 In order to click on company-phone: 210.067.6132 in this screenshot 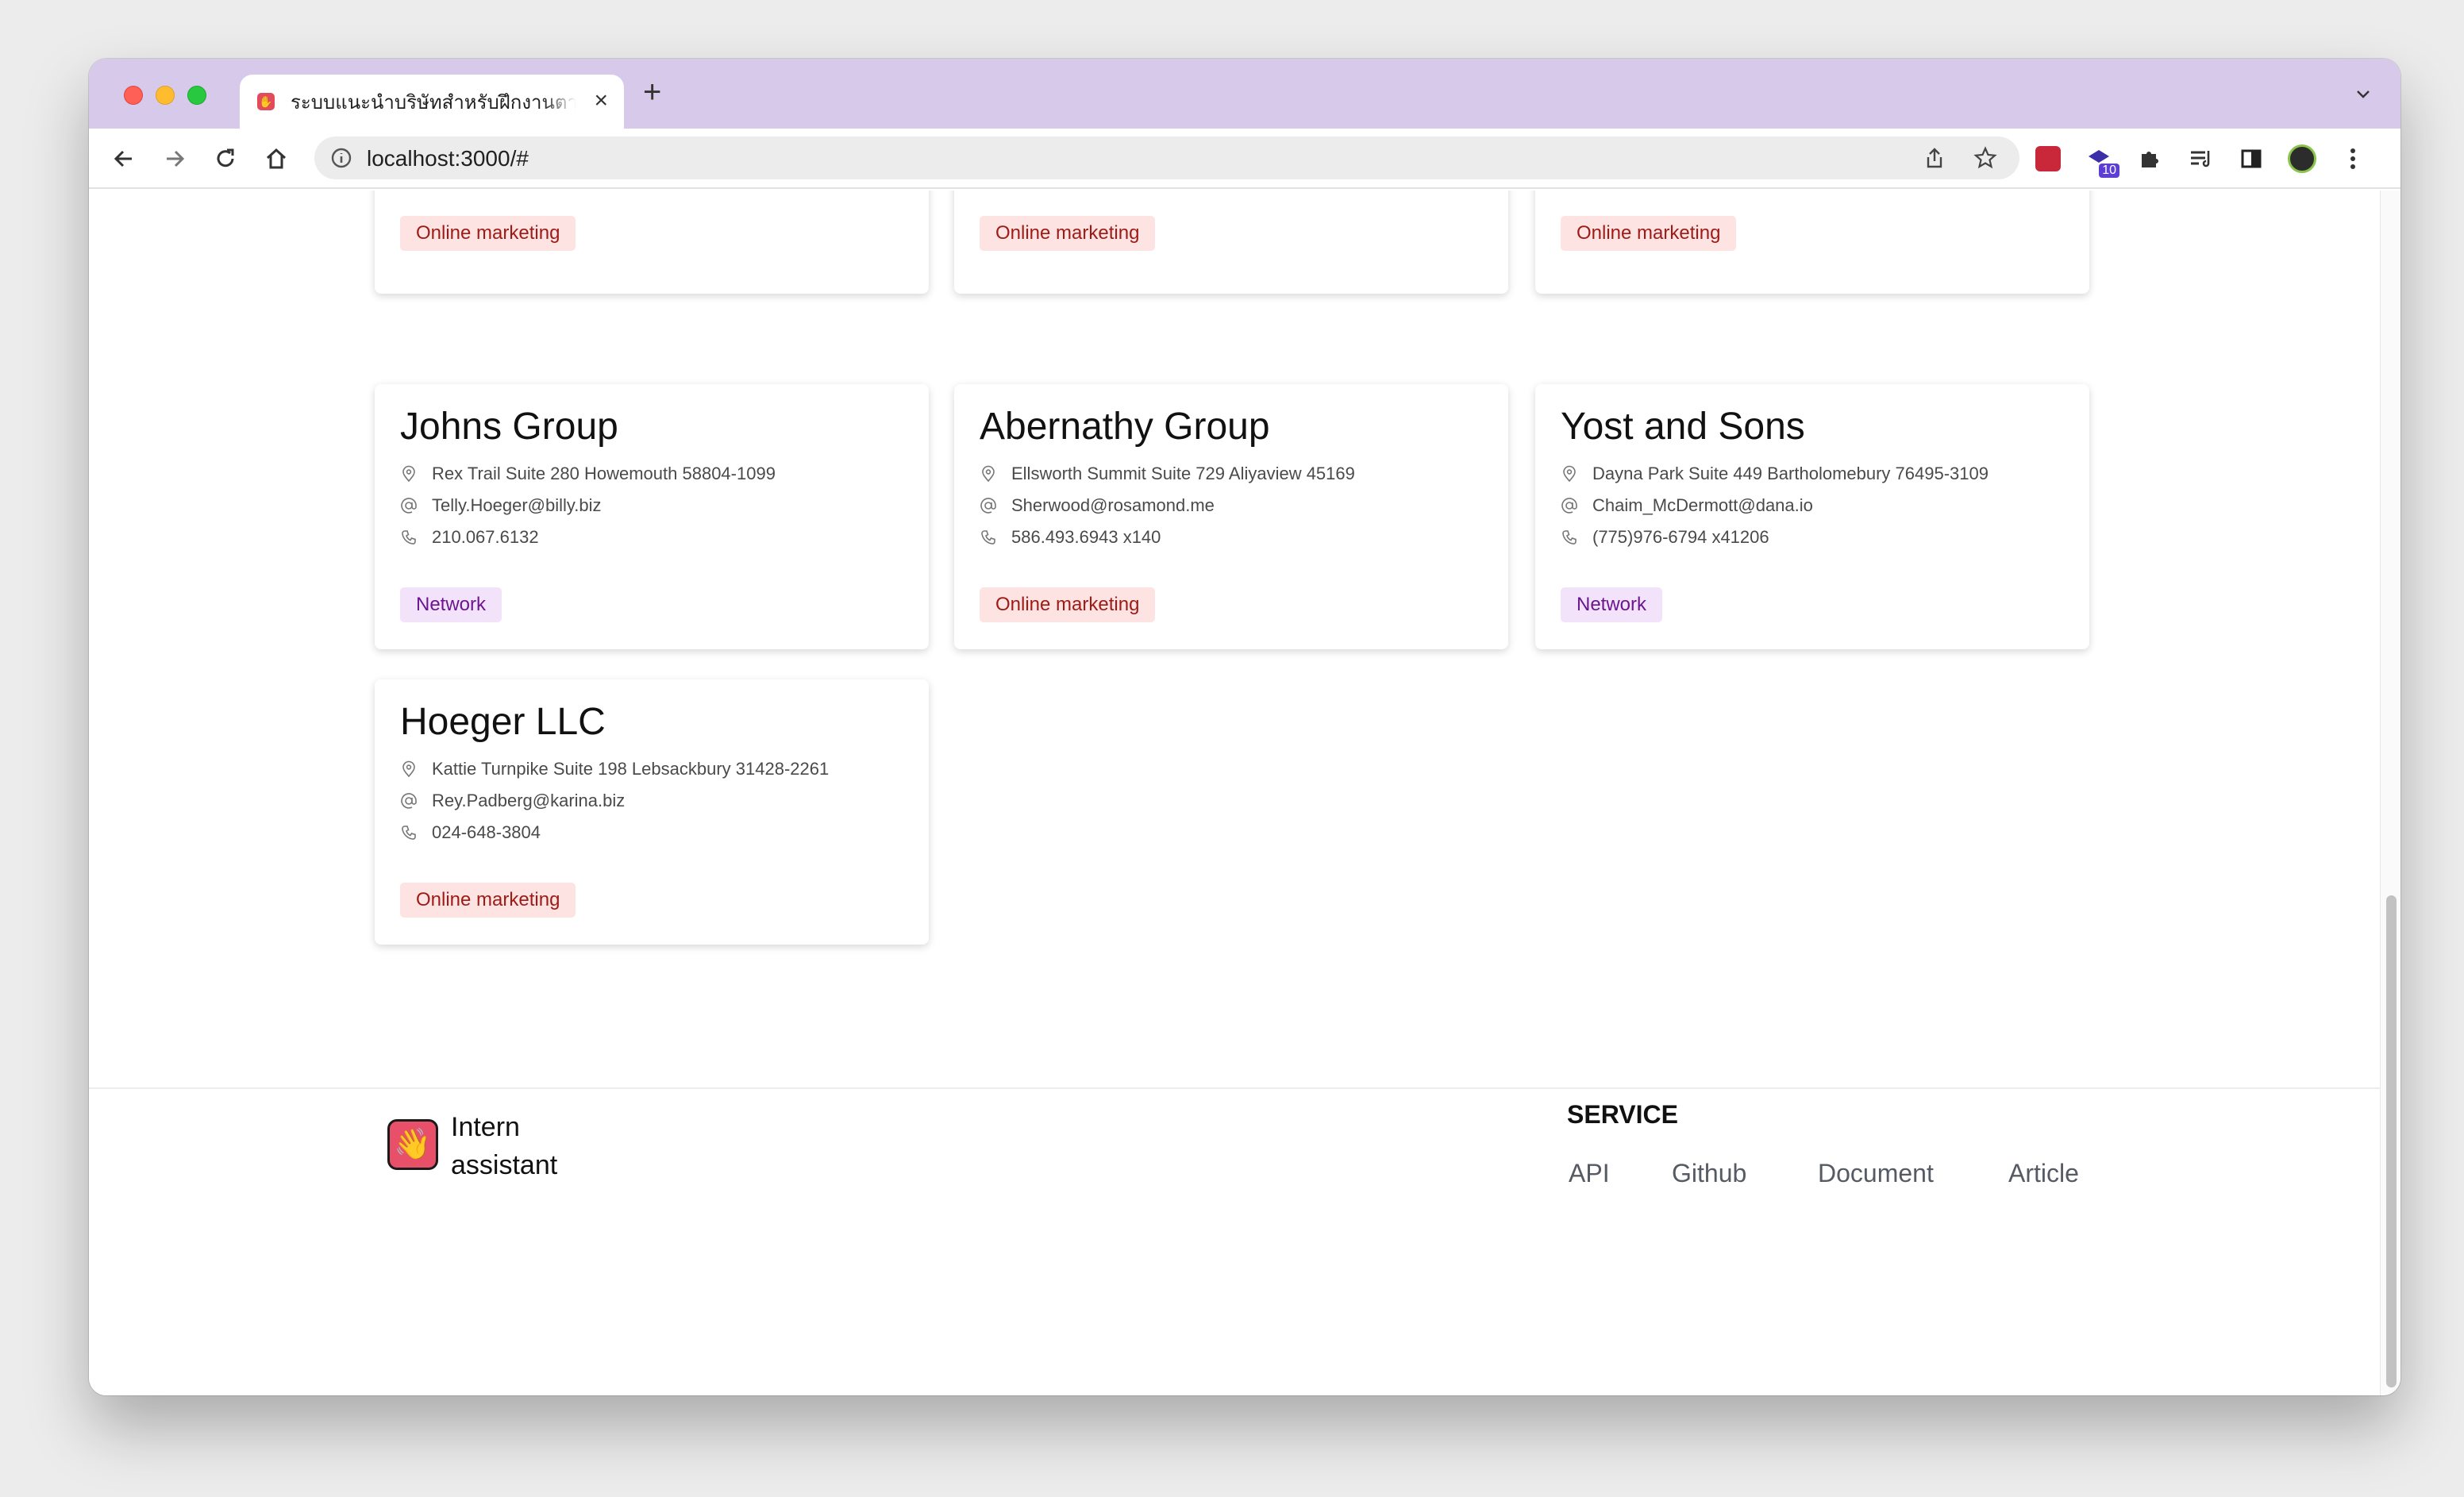, I will do `click(469, 537)`.